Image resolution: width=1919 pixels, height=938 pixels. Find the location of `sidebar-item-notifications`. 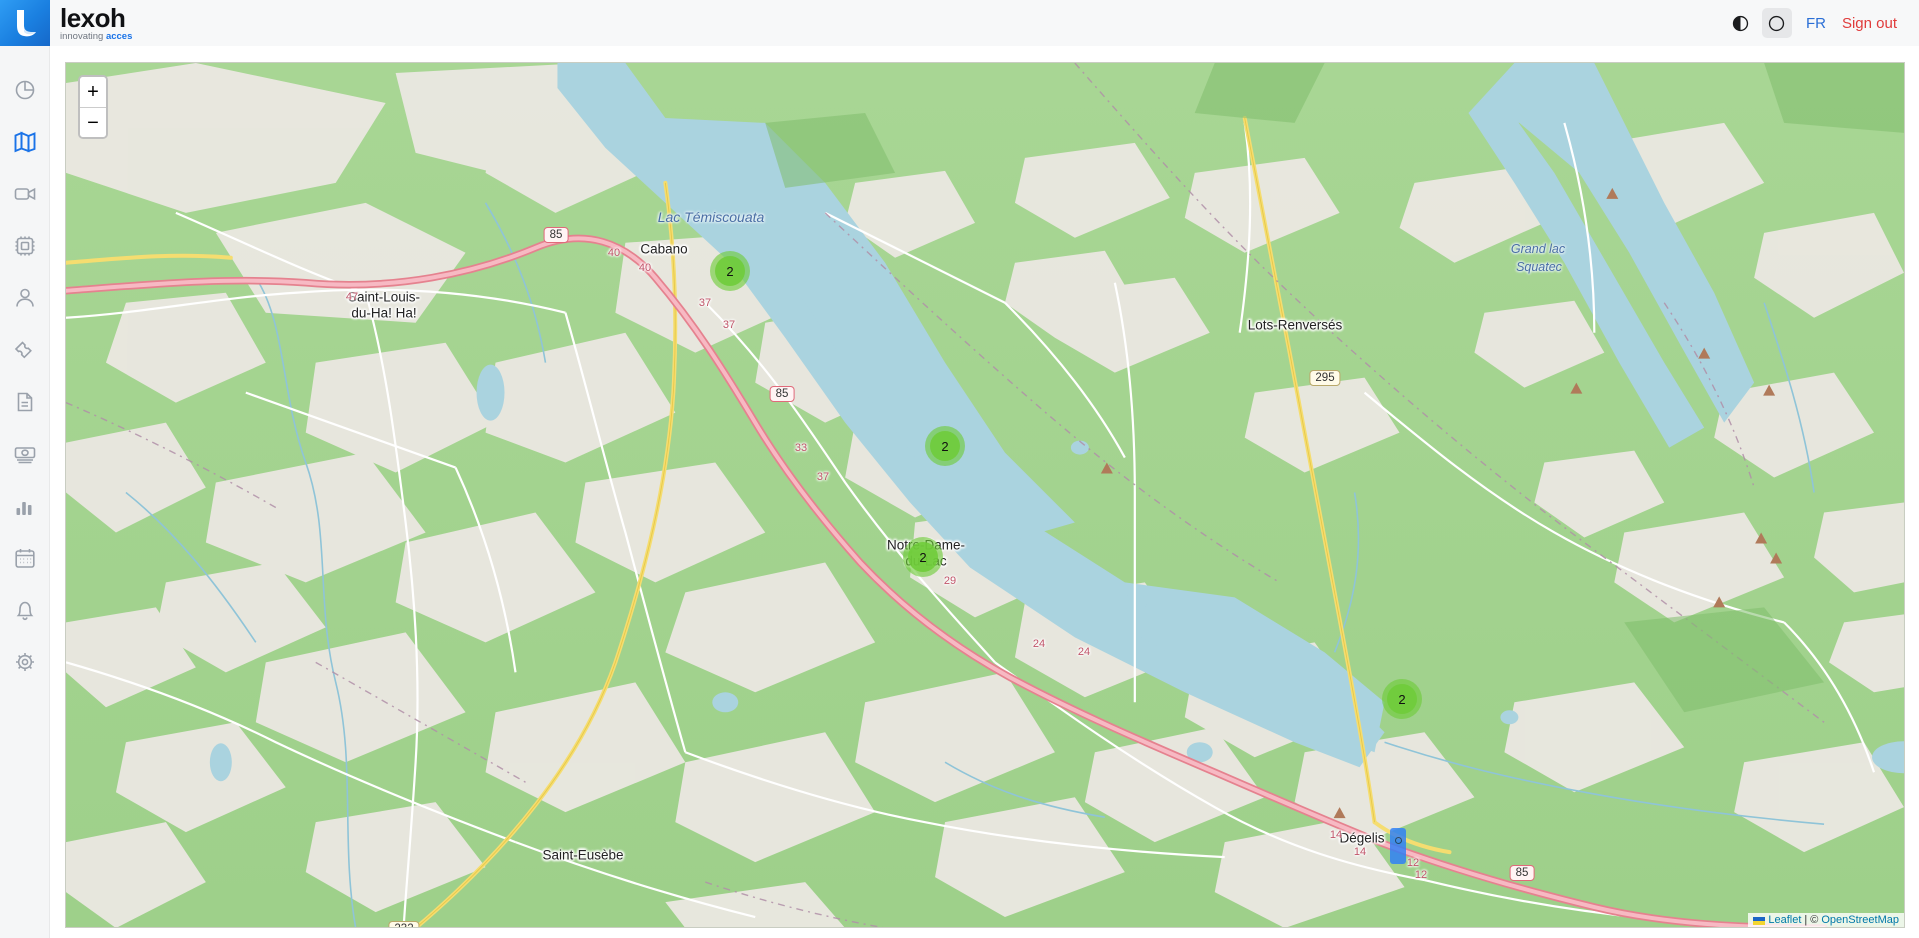

sidebar-item-notifications is located at coordinates (25, 610).